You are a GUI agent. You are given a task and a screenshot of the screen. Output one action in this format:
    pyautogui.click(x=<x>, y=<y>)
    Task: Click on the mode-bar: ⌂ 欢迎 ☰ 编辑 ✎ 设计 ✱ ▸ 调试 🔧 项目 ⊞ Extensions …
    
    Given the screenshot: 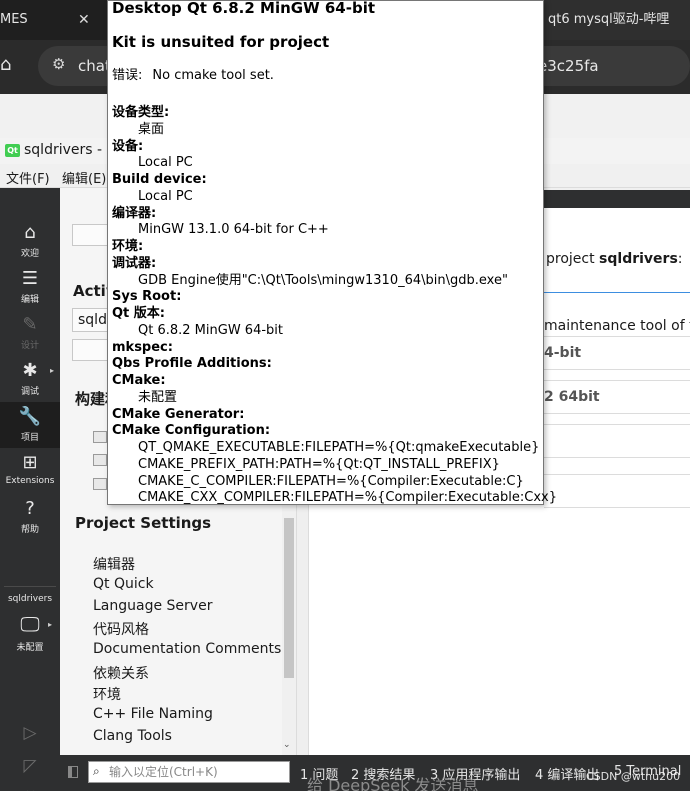 What is the action you would take?
    pyautogui.click(x=30, y=489)
    